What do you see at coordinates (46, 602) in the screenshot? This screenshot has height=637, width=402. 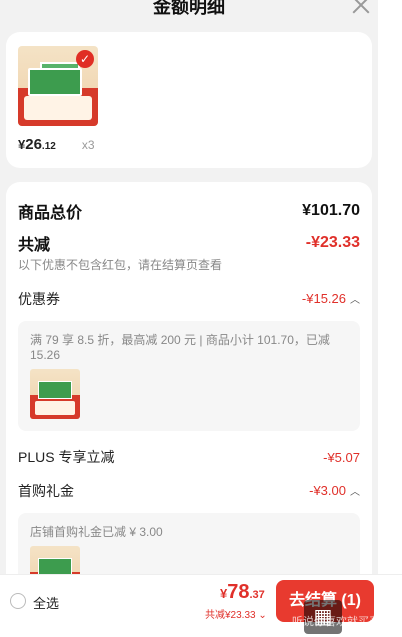 I see `select-all-label: 全选` at bounding box center [46, 602].